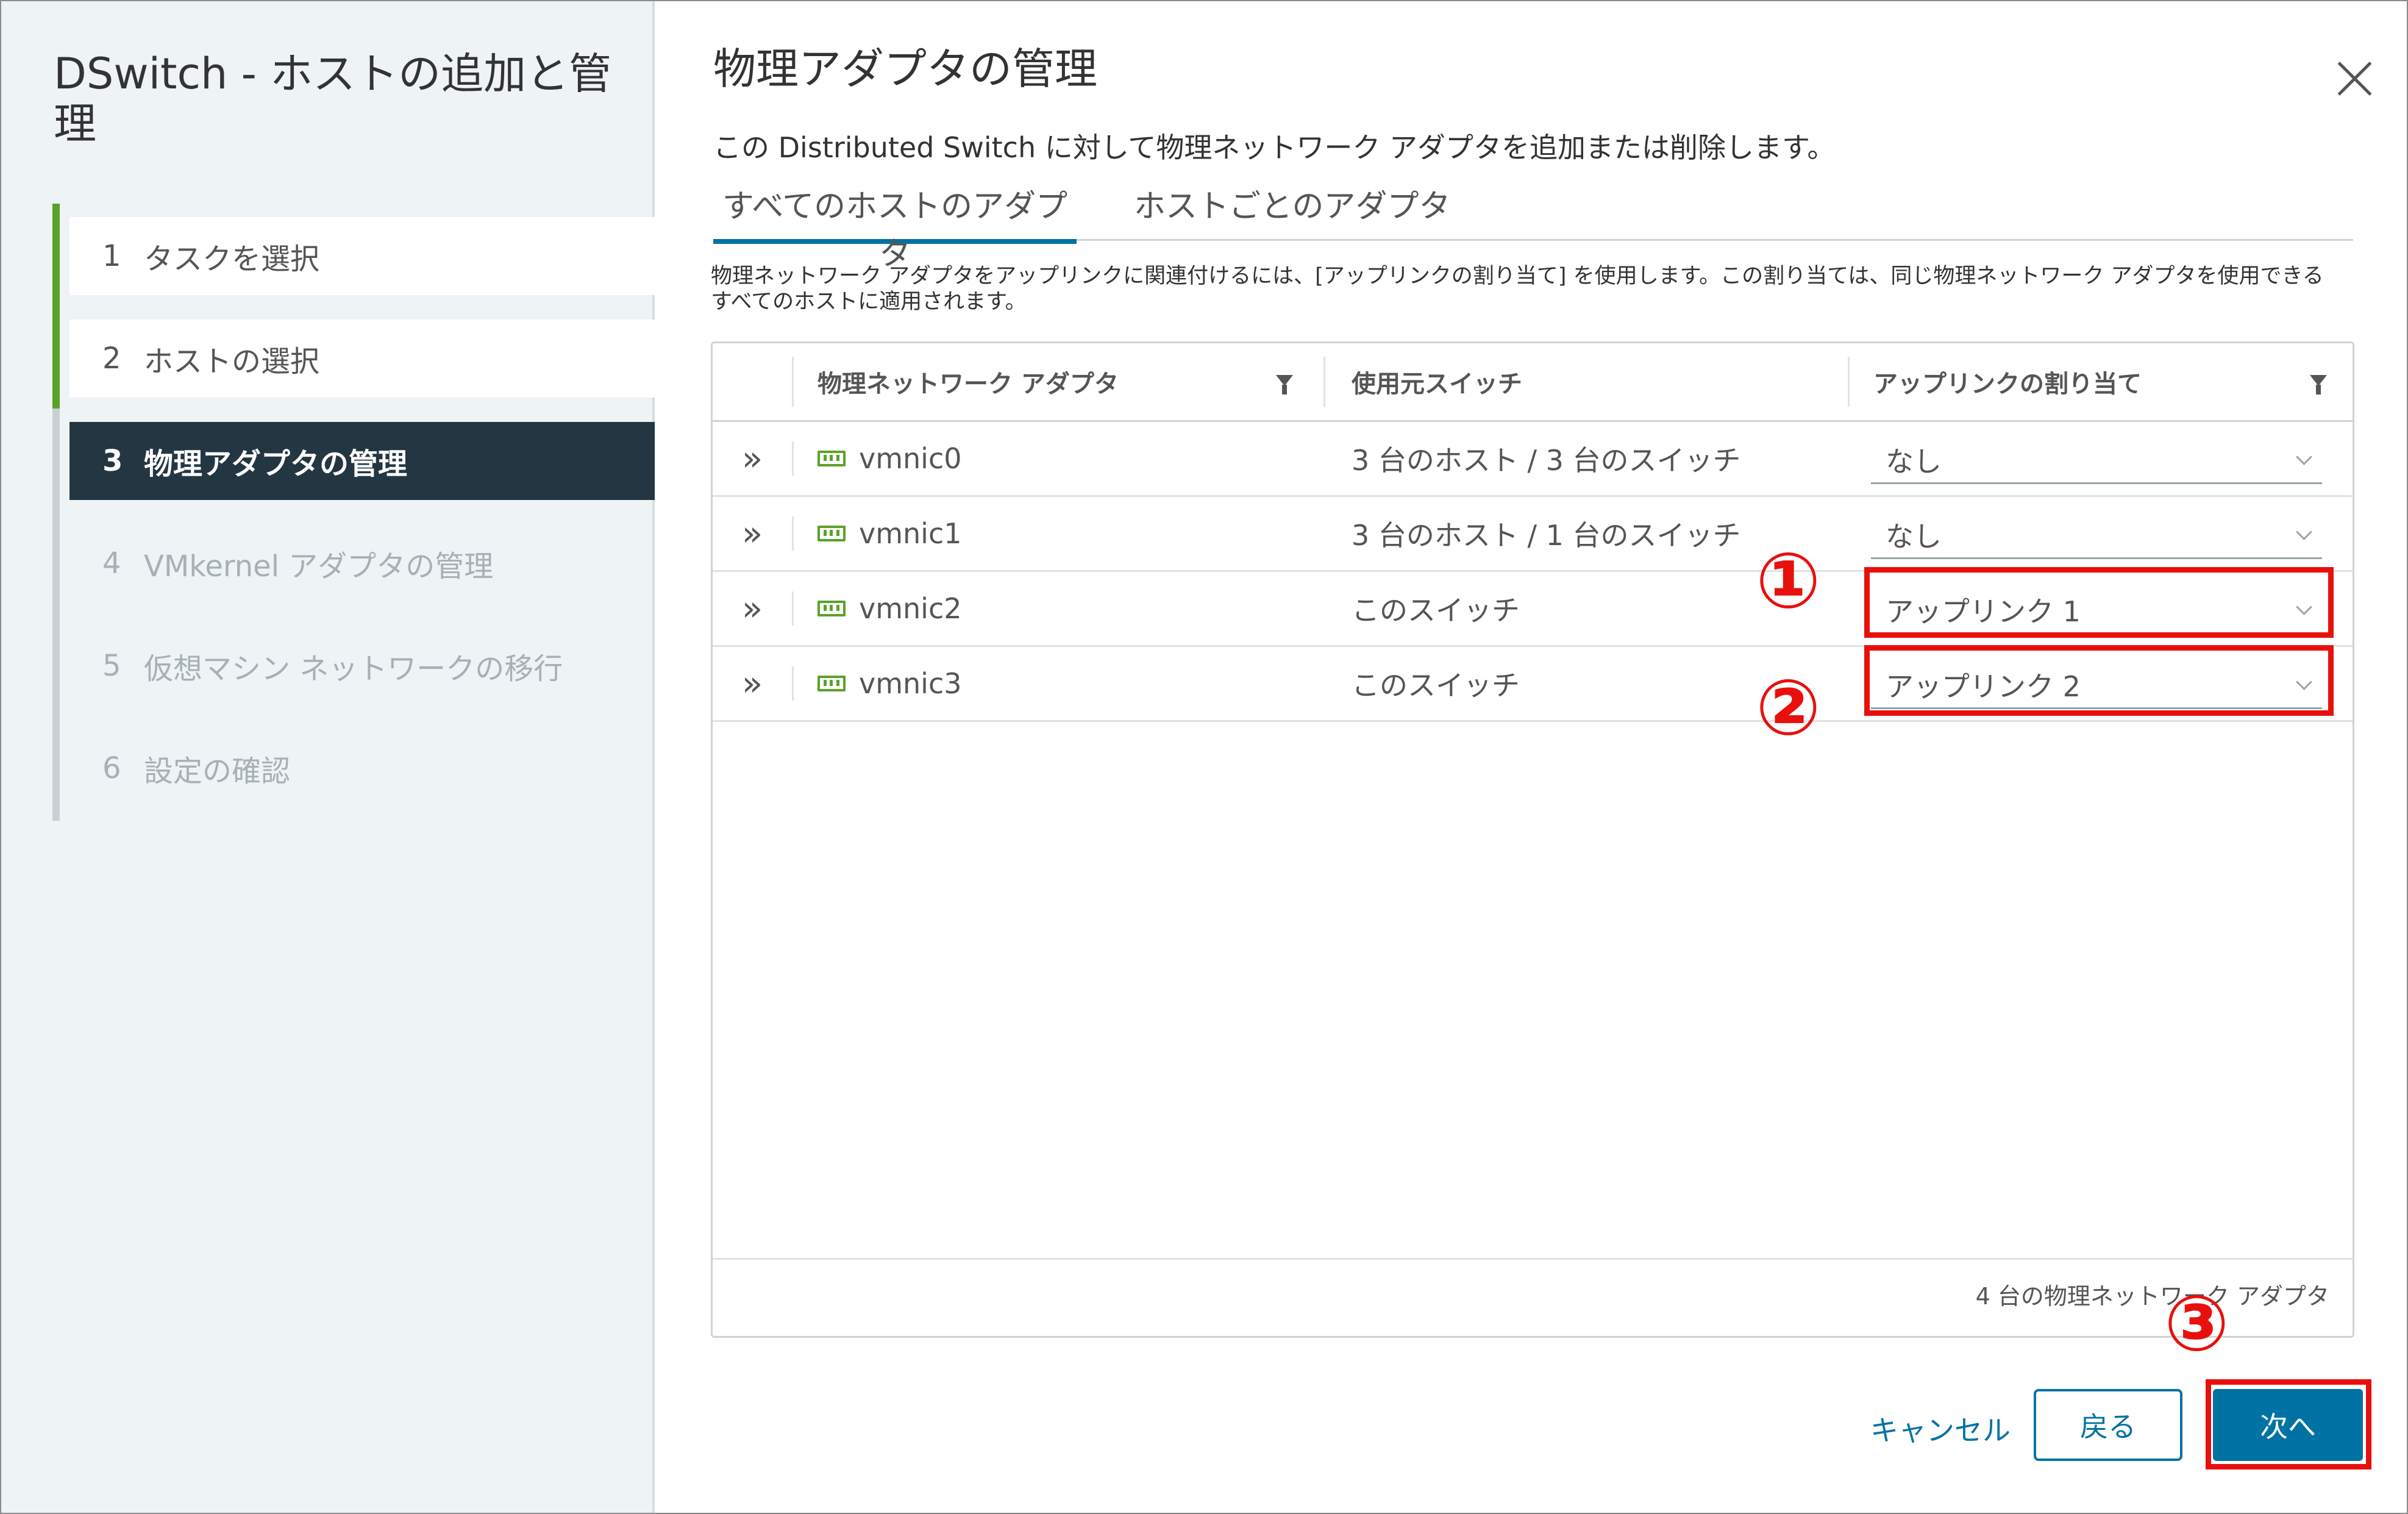 This screenshot has width=2408, height=1514. What do you see at coordinates (2152, 1296) in the screenshot?
I see `table-footer-count: 4 台の物理ネットワーク アダプタ` at bounding box center [2152, 1296].